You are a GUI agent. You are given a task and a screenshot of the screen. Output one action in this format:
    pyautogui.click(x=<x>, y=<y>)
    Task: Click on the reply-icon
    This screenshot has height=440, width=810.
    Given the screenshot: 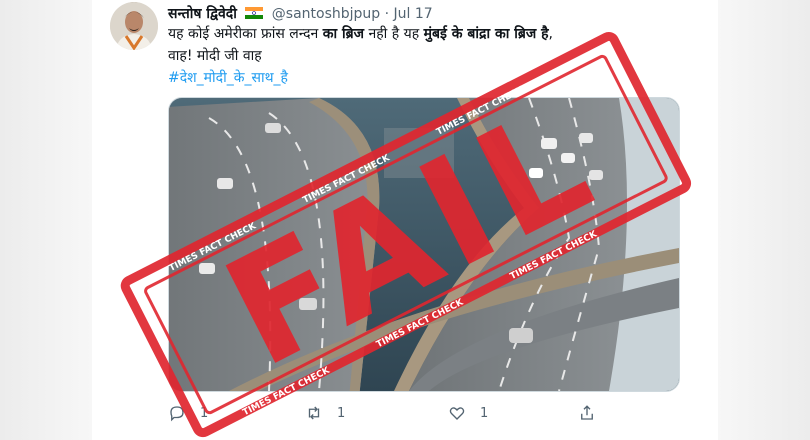 What is the action you would take?
    pyautogui.click(x=177, y=414)
    